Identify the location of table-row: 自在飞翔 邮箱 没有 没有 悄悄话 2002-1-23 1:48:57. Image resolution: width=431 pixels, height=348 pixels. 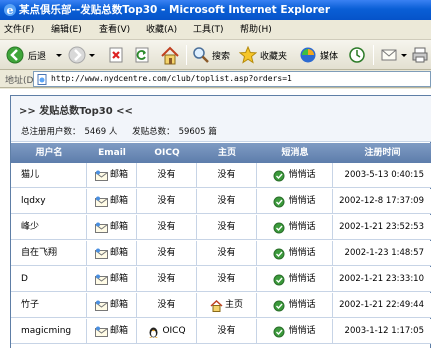
(221, 253).